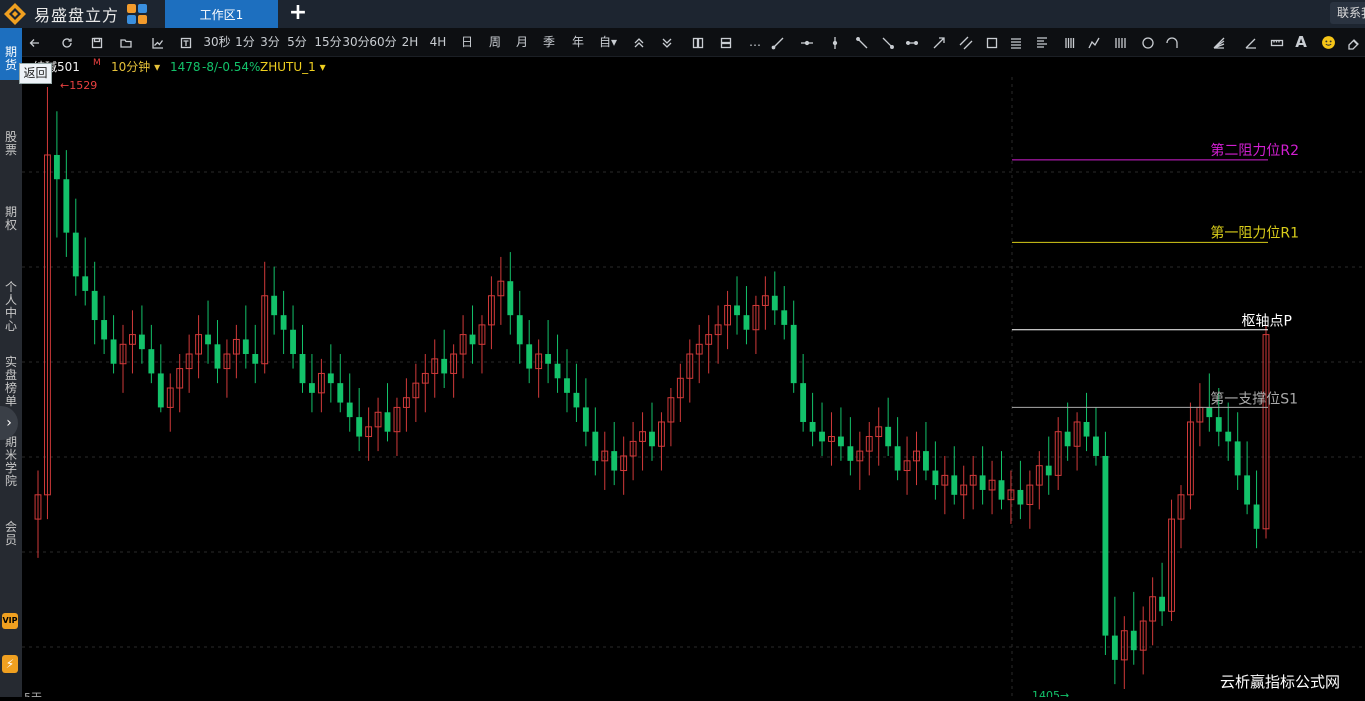 The width and height of the screenshot is (1365, 701). What do you see at coordinates (293, 67) in the screenshot?
I see `indicator-selector: ZHUTU_1 ▾` at bounding box center [293, 67].